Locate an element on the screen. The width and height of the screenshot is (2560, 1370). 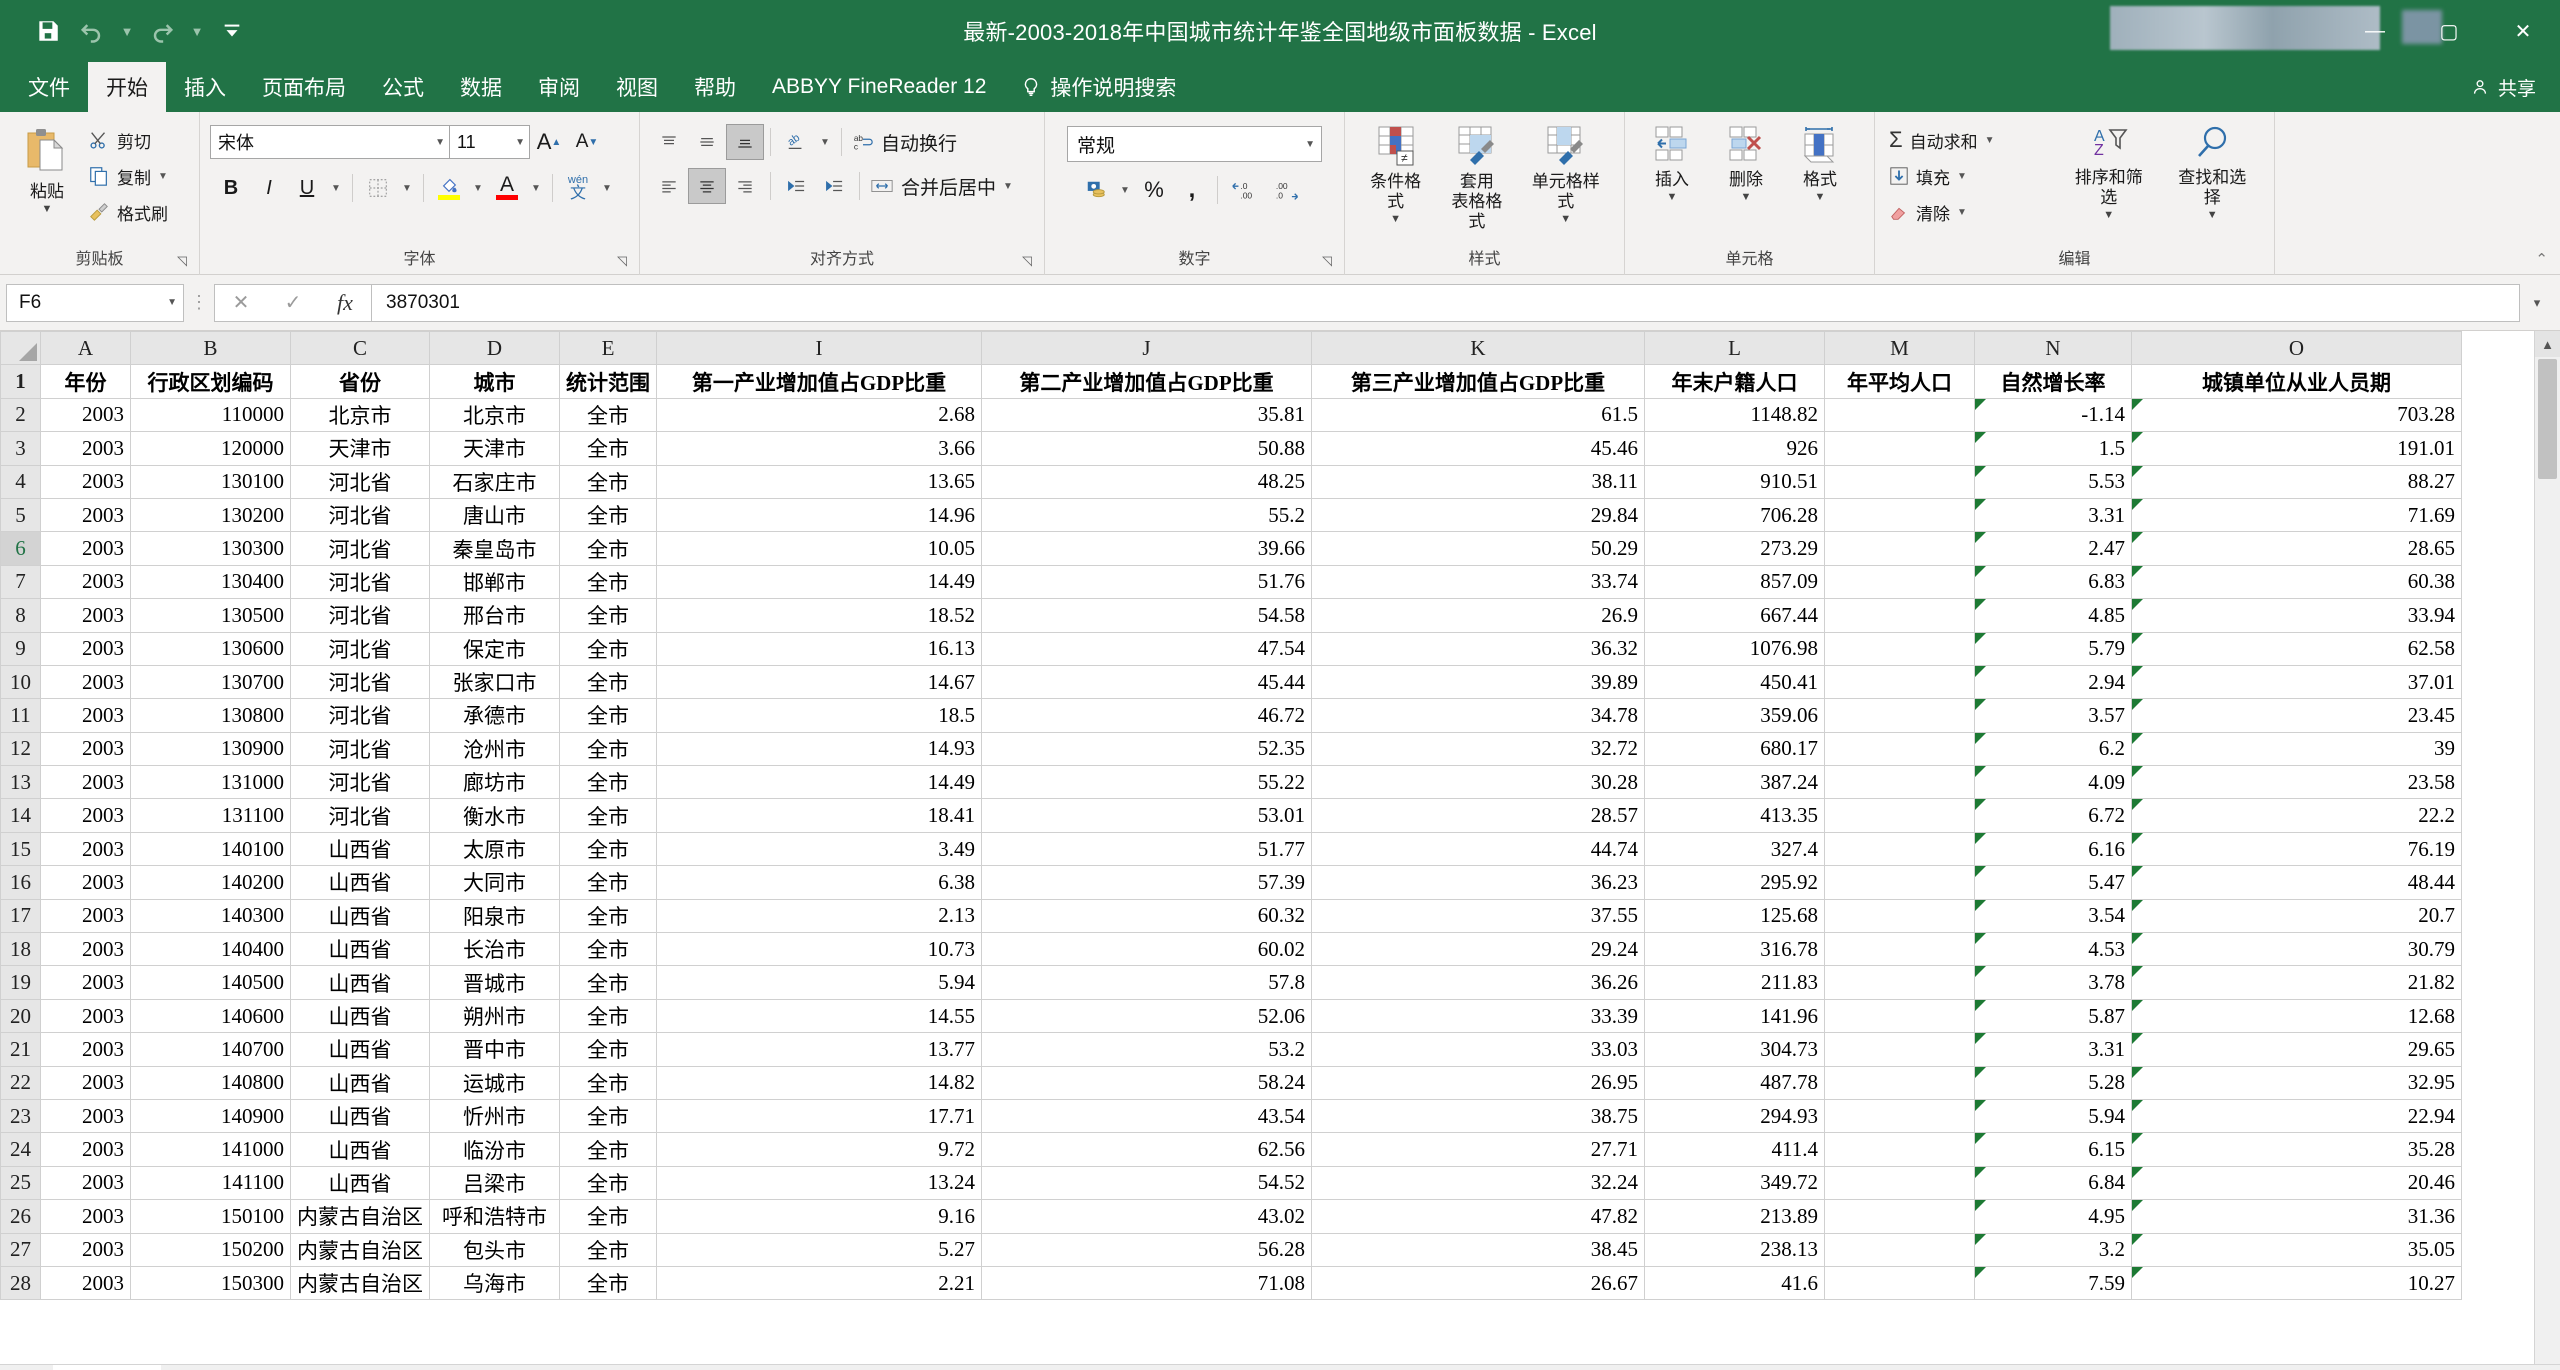
cell-E15: 全市 is located at coordinates (608, 849).